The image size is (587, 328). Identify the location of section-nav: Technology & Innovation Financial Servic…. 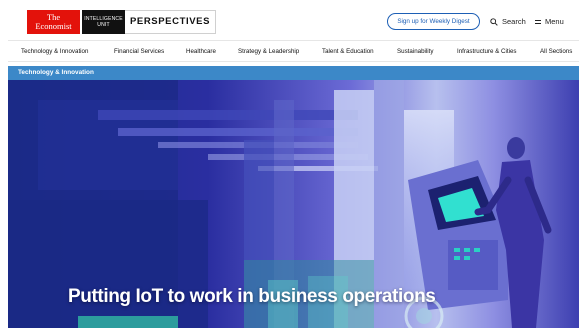
(293, 51).